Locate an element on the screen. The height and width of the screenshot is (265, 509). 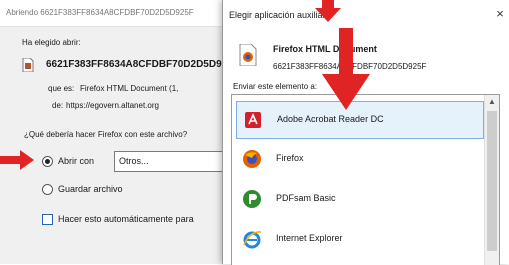
app-list-scrollbar: ▲ is located at coordinates (491, 180).